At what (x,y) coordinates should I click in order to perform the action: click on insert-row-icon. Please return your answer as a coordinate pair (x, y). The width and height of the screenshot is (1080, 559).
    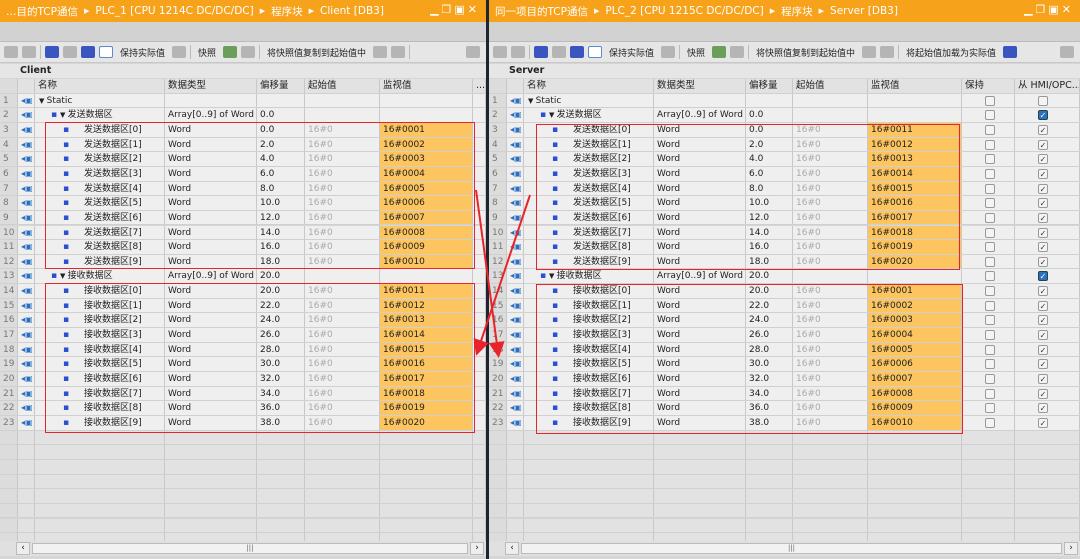
    Looking at the image, I should click on (11, 52).